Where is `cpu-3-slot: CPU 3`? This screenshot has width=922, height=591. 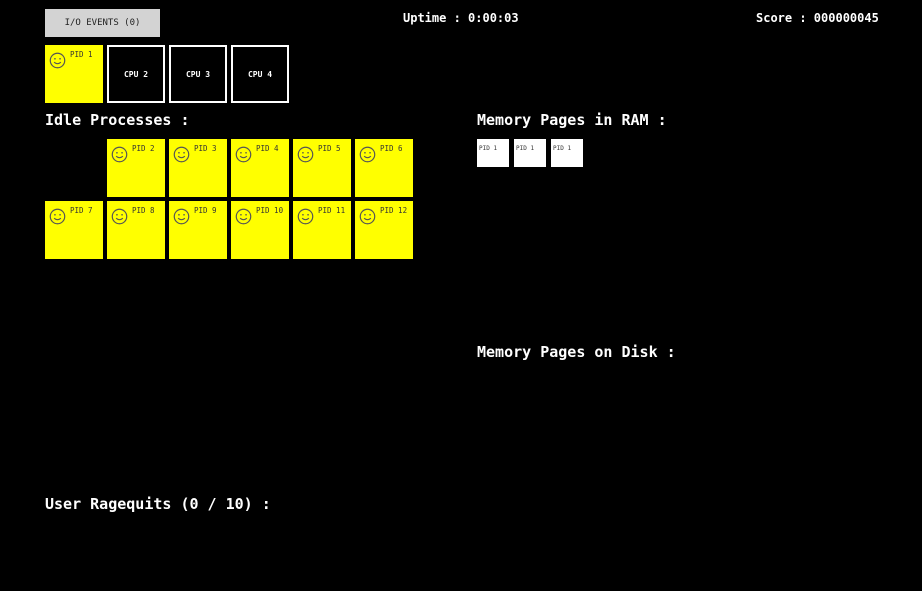 cpu-3-slot: CPU 3 is located at coordinates (198, 74).